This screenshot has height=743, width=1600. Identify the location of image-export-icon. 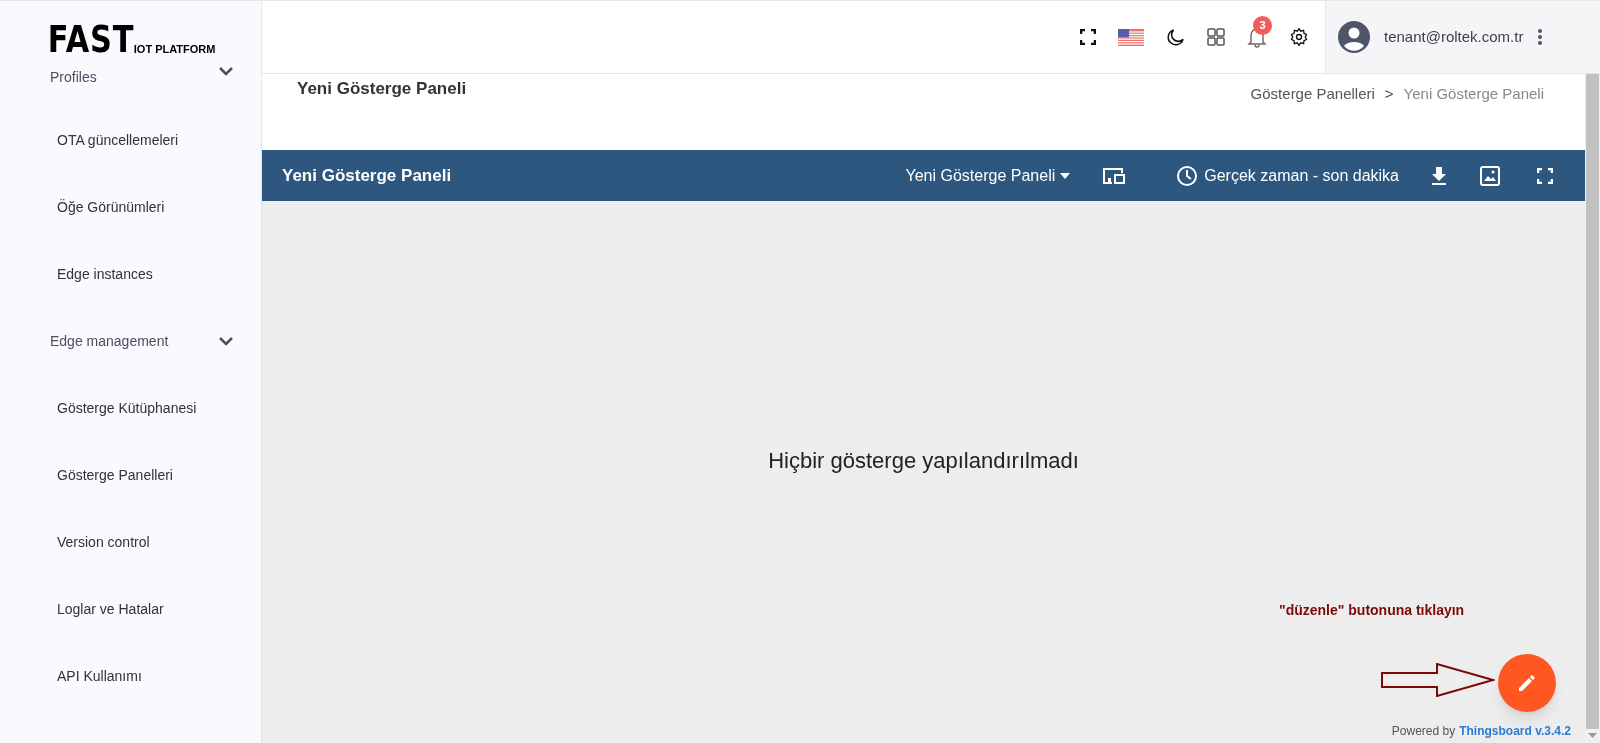
(1490, 175).